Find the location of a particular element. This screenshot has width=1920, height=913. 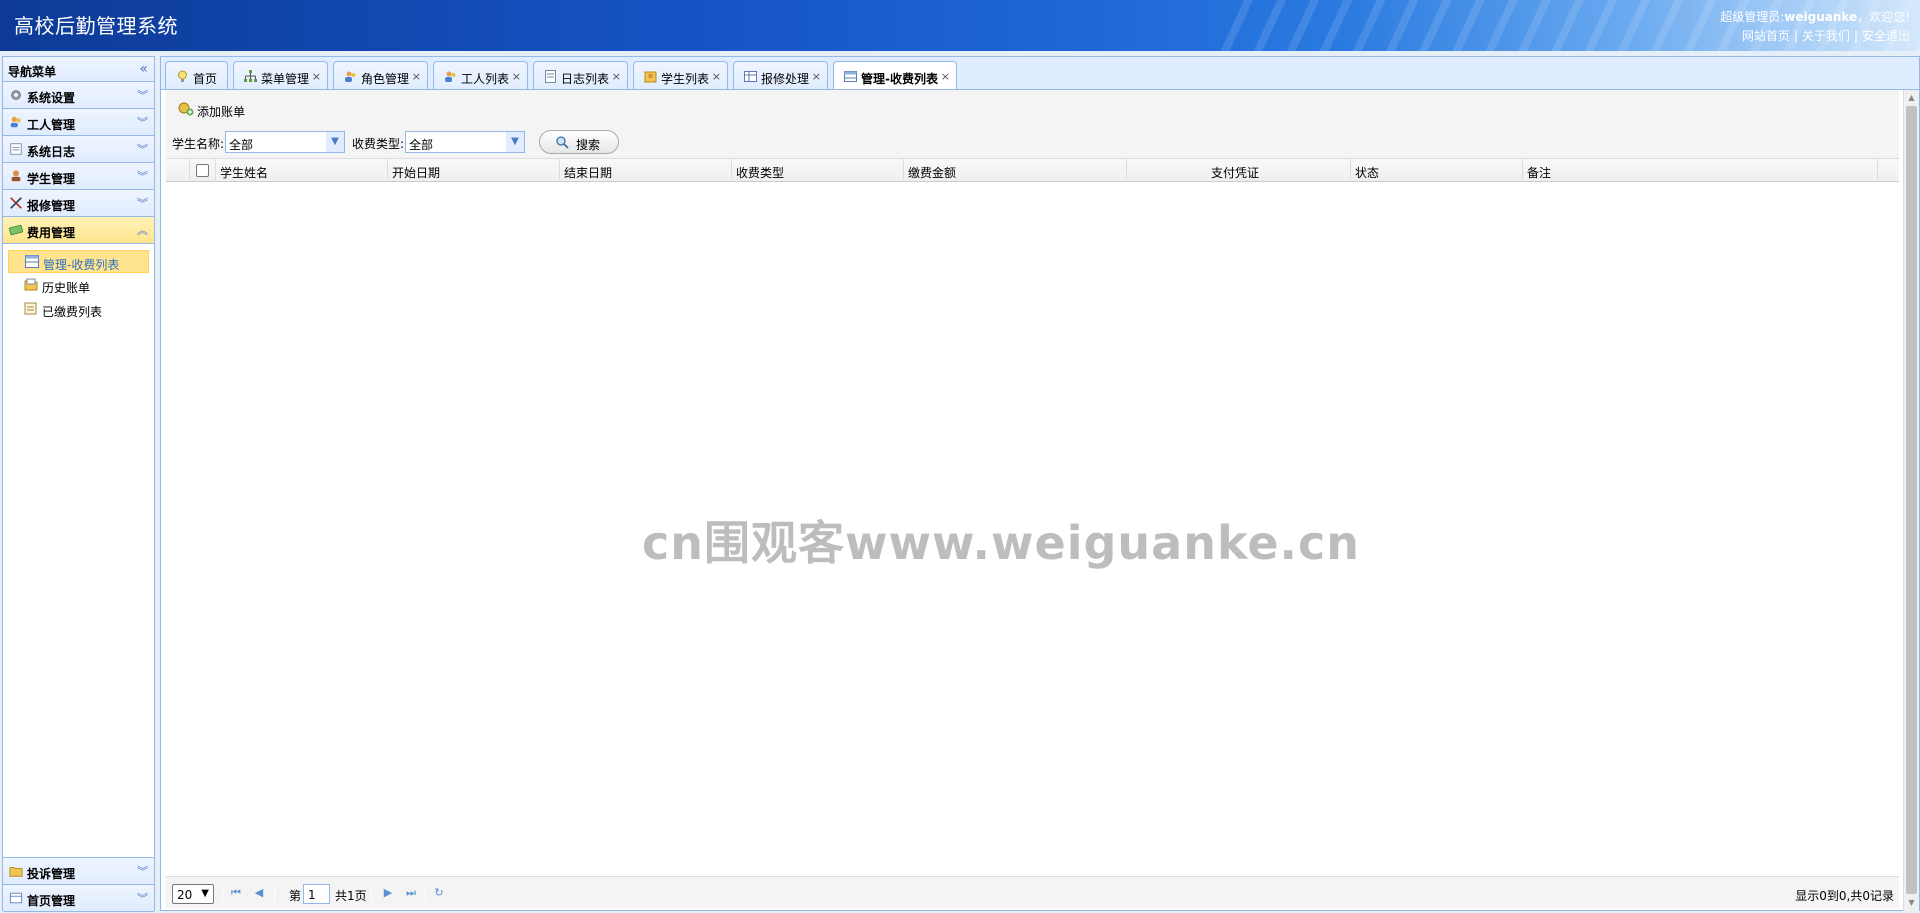

col-payment-proof: 支付凭证 is located at coordinates (1239, 170).